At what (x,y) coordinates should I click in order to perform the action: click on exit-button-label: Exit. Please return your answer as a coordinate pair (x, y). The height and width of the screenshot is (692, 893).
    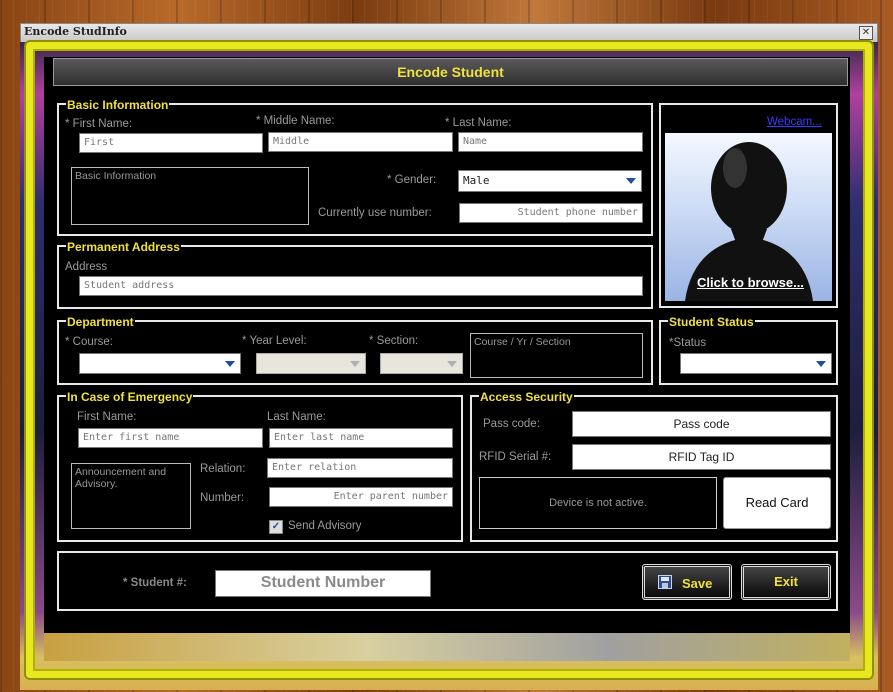
    Looking at the image, I should click on (786, 581).